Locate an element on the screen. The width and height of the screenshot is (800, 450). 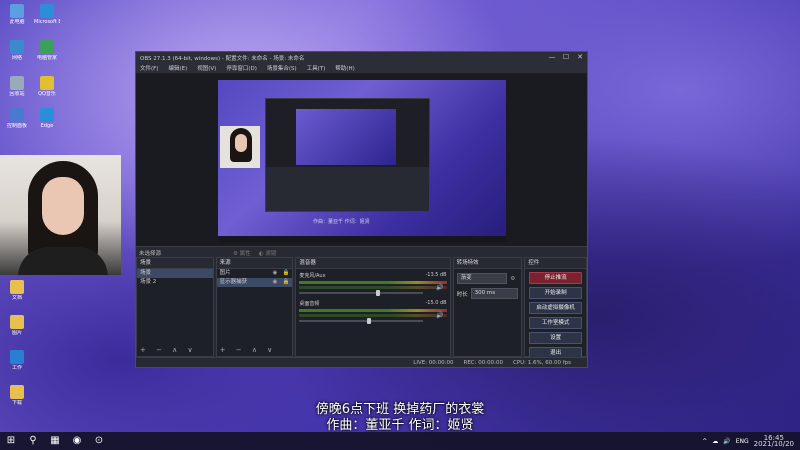
preview-webcam is located at coordinates (240, 147).